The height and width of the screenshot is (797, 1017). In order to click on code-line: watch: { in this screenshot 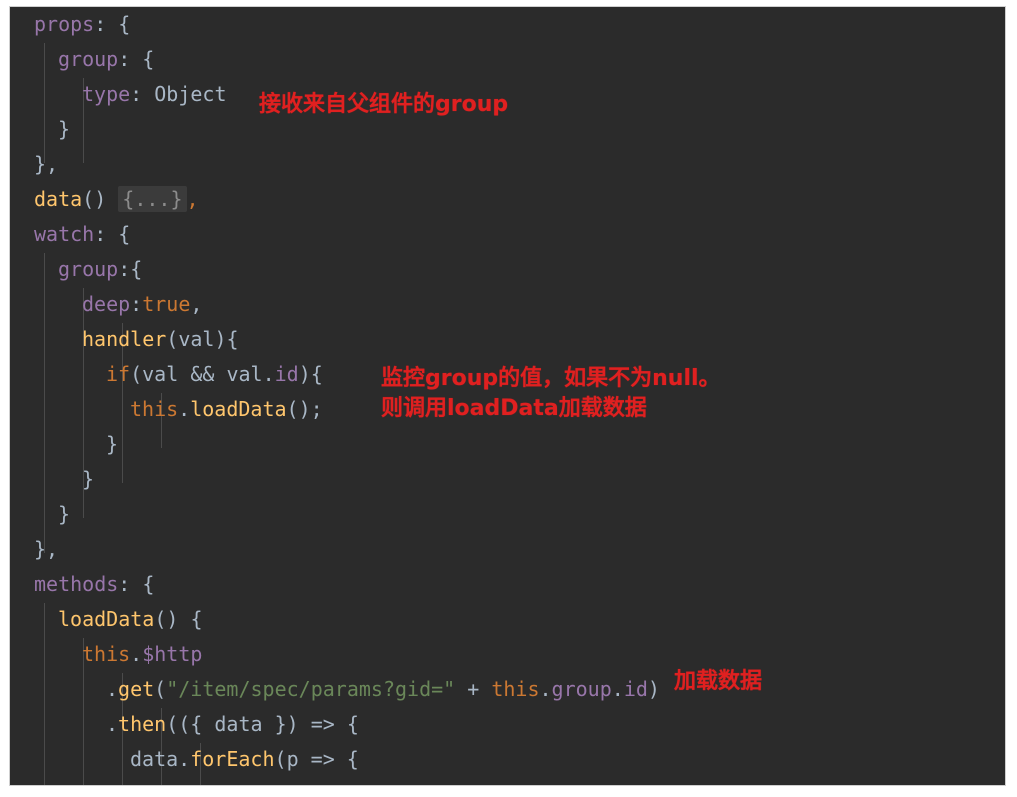, I will do `click(507, 234)`.